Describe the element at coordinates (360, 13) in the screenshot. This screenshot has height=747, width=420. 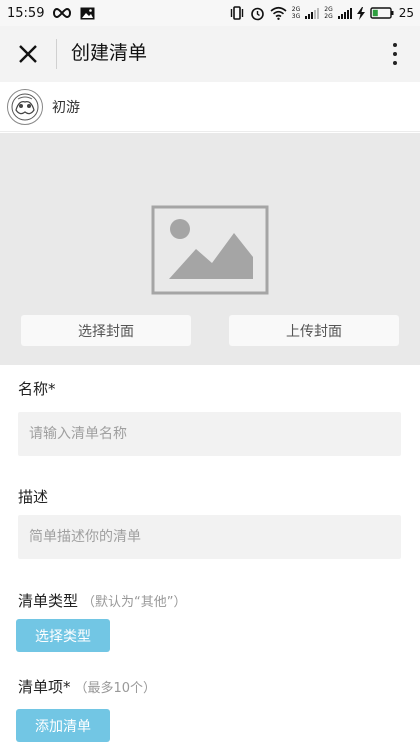
I see `charging-icon` at that location.